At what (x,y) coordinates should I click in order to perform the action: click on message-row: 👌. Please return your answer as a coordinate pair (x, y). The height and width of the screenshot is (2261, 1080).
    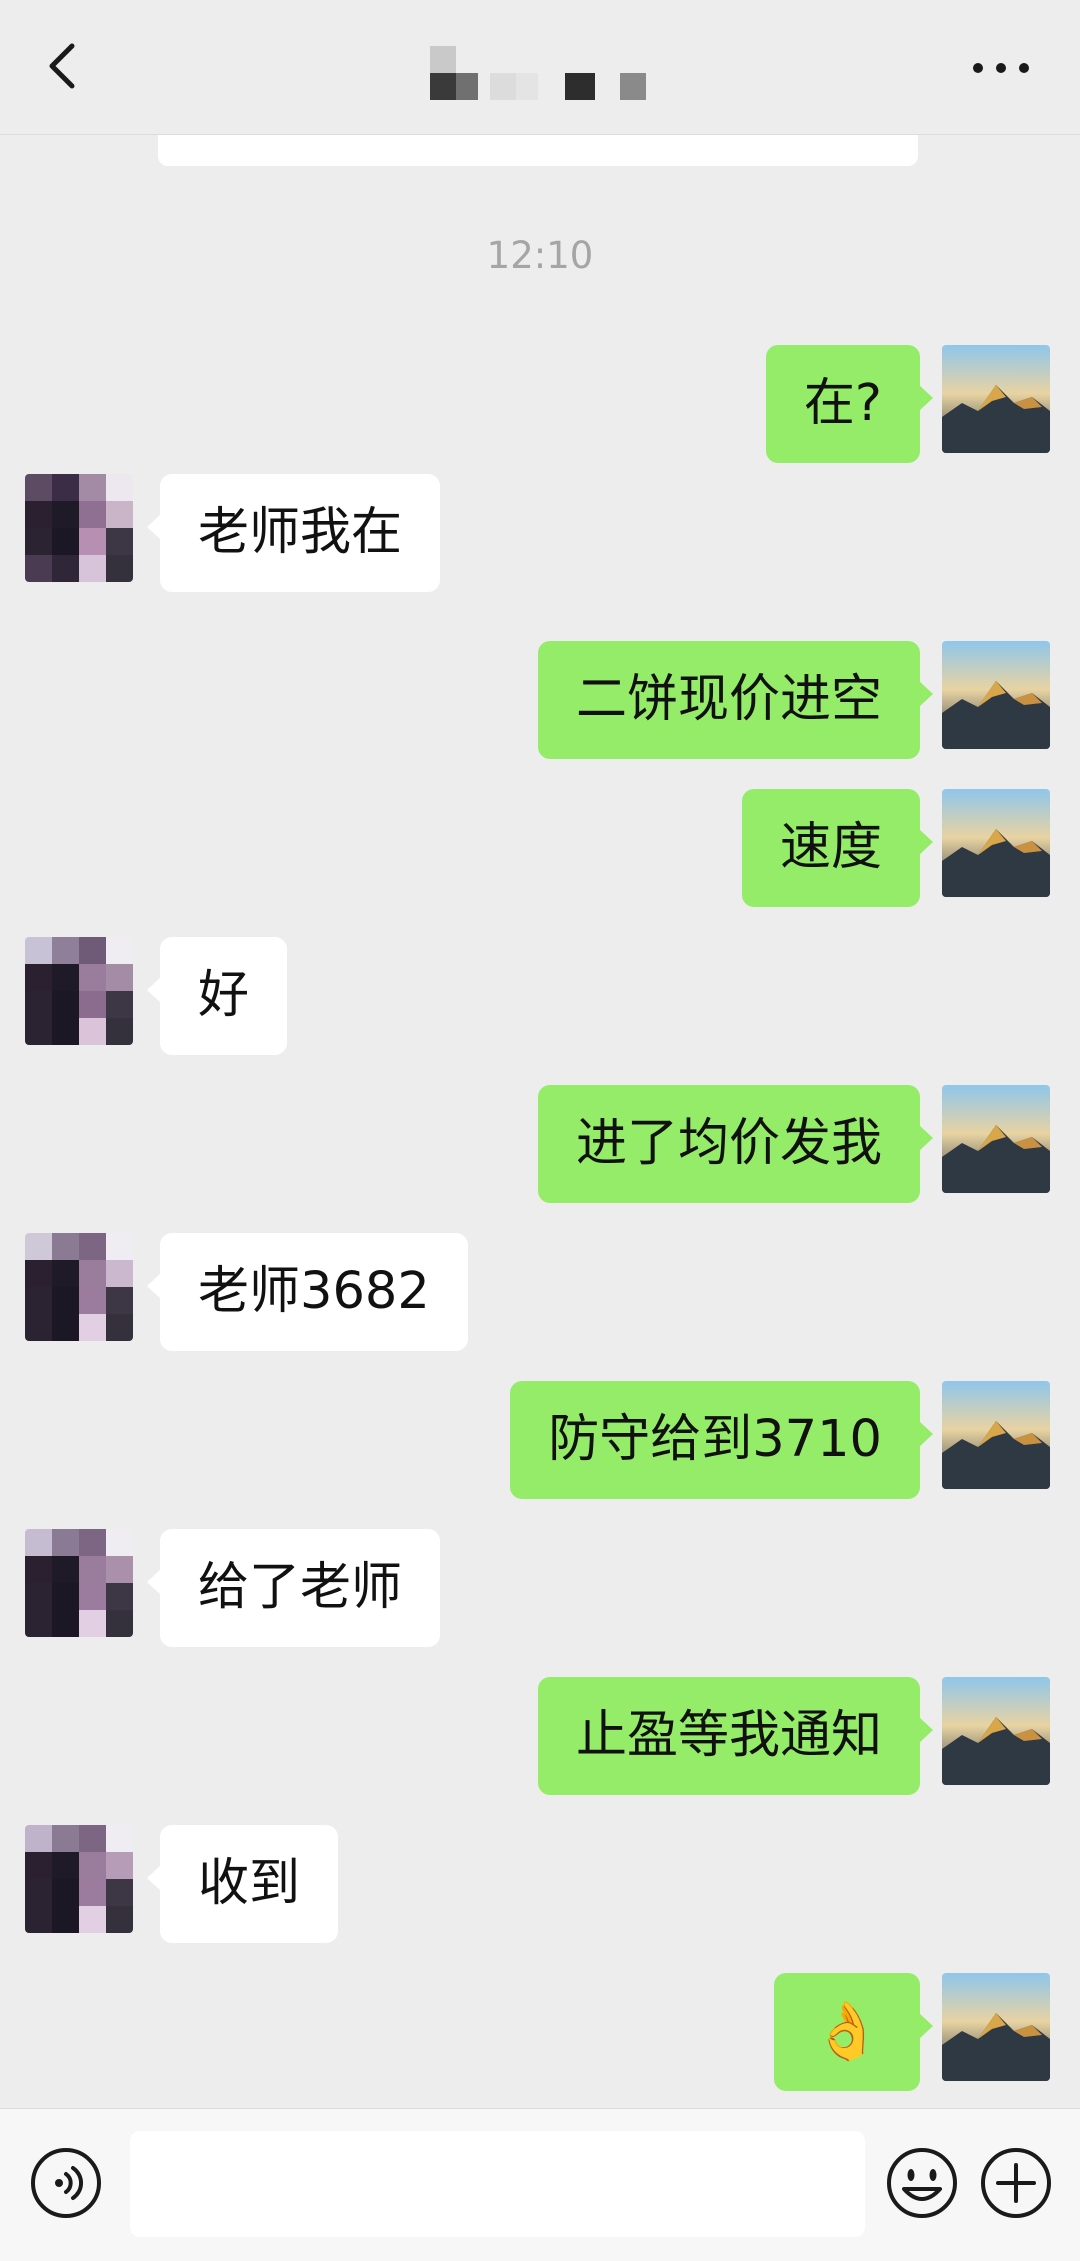
    Looking at the image, I should click on (540, 2032).